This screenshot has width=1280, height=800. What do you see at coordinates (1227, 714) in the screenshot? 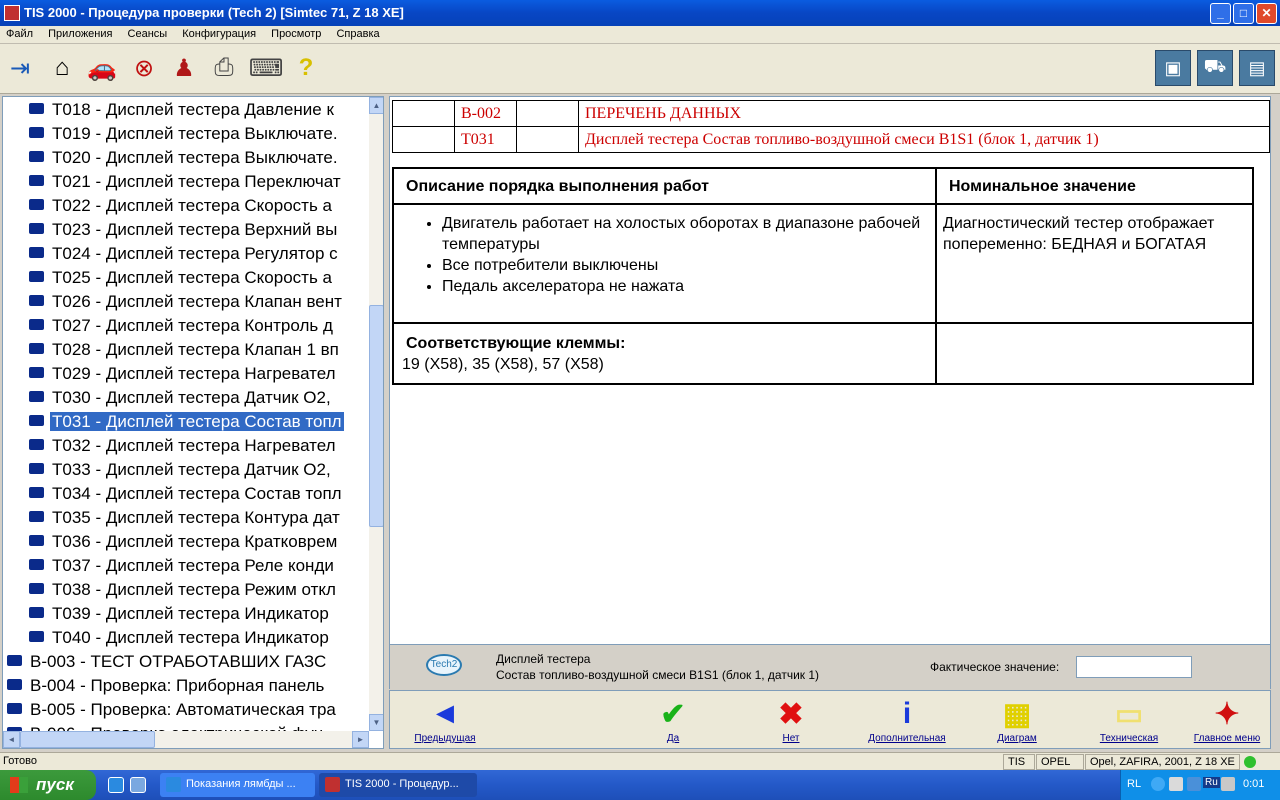
I see `main-menu-icon: ✦` at bounding box center [1227, 714].